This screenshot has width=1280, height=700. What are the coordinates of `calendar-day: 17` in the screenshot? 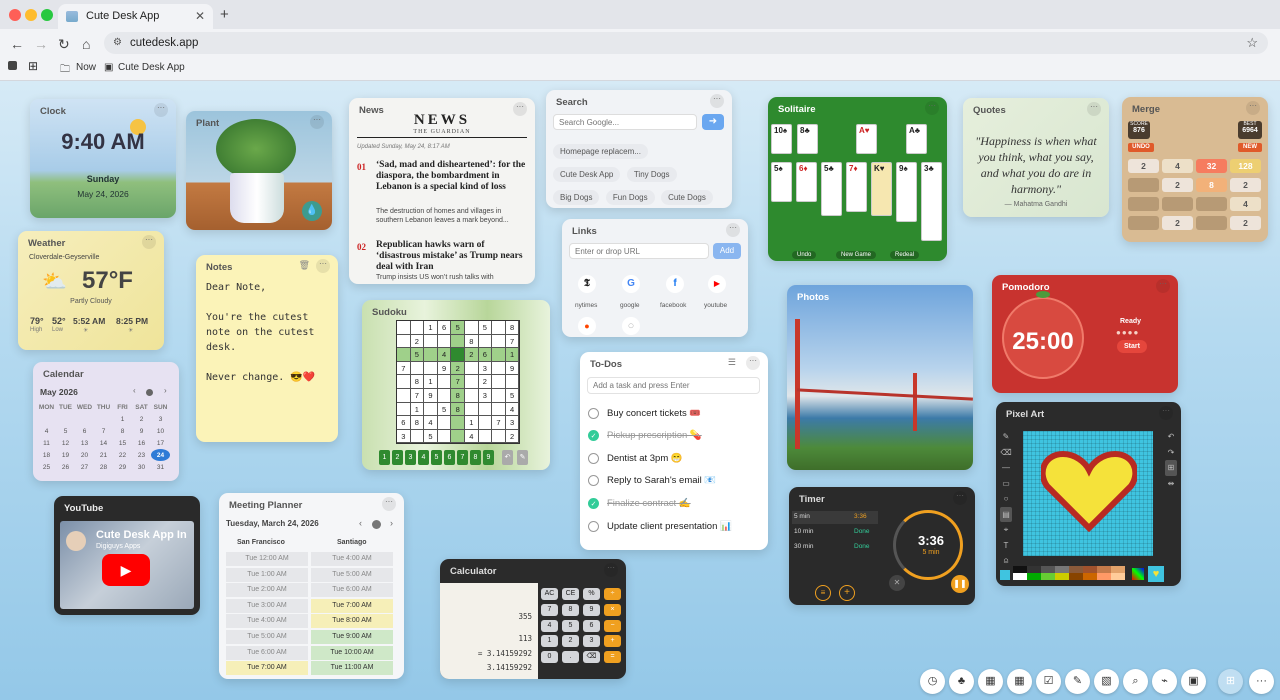 It's located at (160, 443).